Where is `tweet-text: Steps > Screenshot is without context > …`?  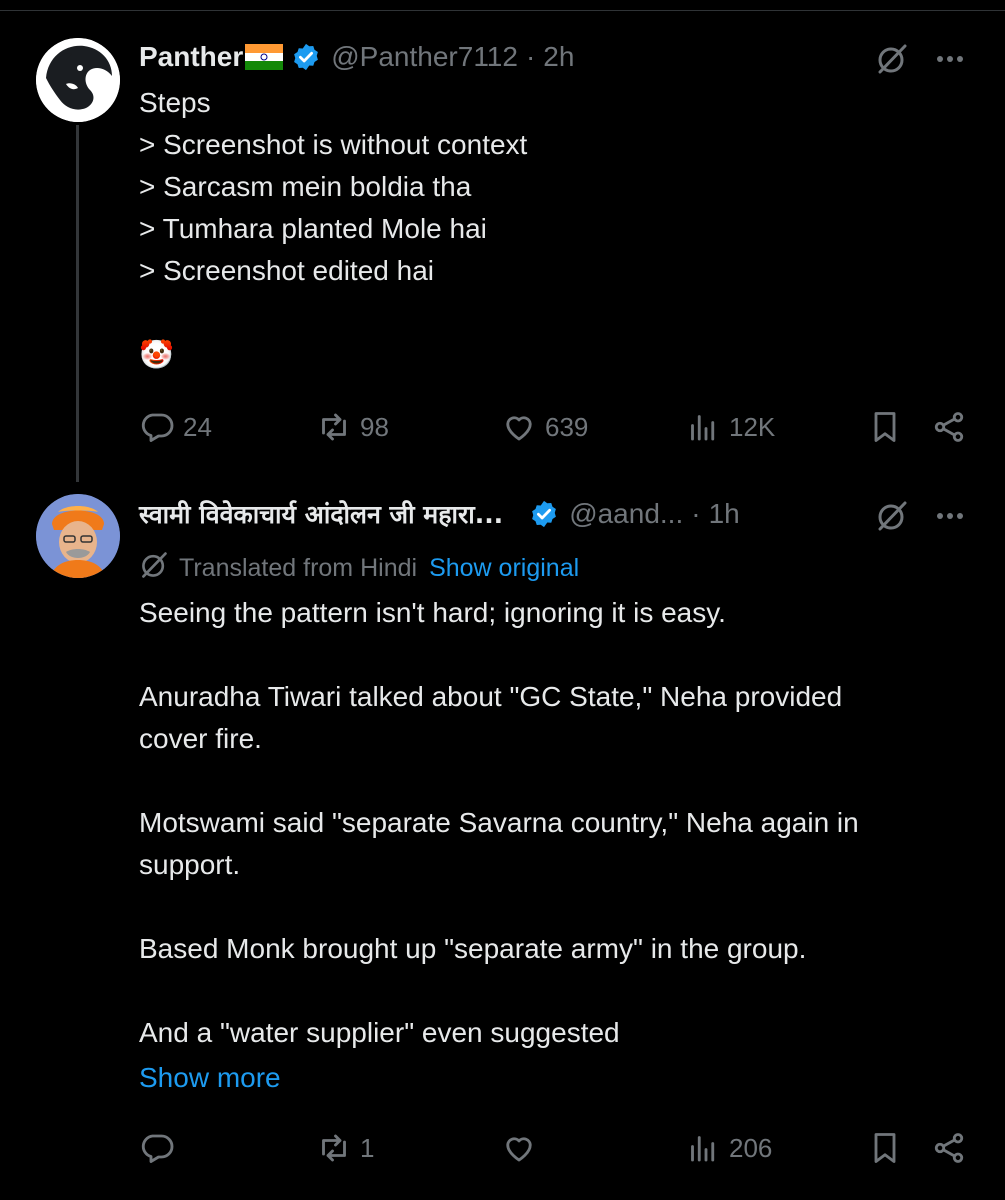
tweet-text: Steps > Screenshot is without context > … is located at coordinates (333, 228).